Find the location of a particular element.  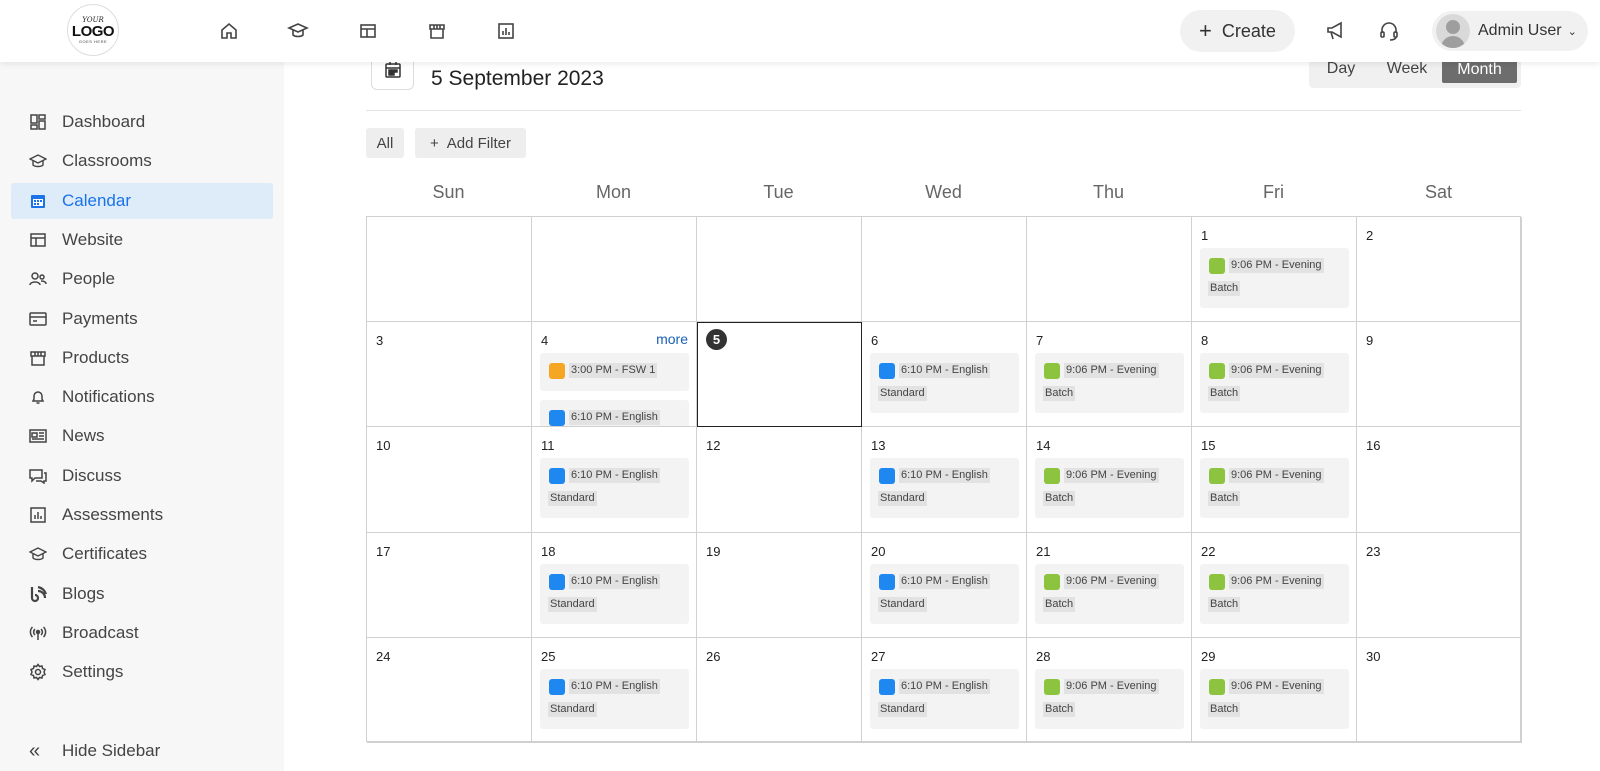

day-cell: 22 9:06 PM - Evening Batch is located at coordinates (1274, 585).